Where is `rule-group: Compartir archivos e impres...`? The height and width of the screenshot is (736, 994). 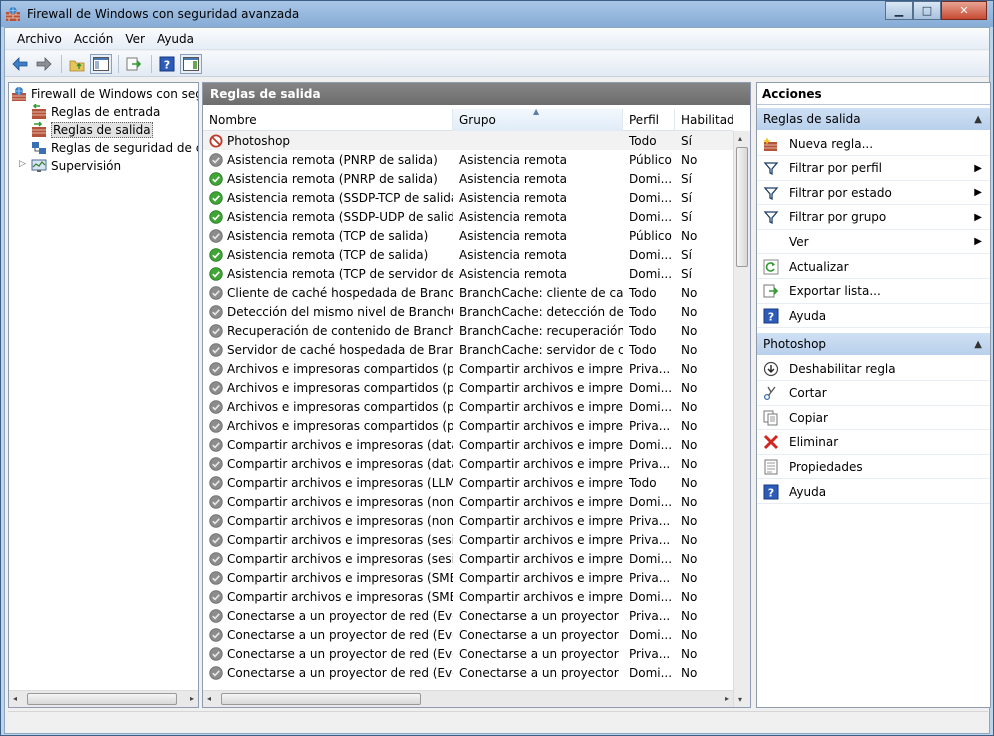
rule-group: Compartir archivos e impres... is located at coordinates (541, 596).